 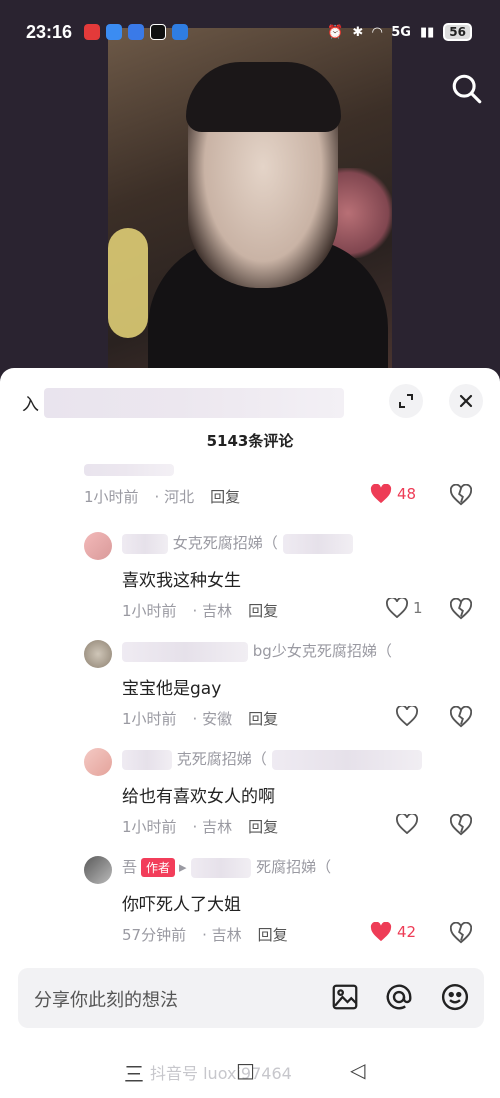 What do you see at coordinates (30, 405) in the screenshot?
I see `header-partial-text: 入` at bounding box center [30, 405].